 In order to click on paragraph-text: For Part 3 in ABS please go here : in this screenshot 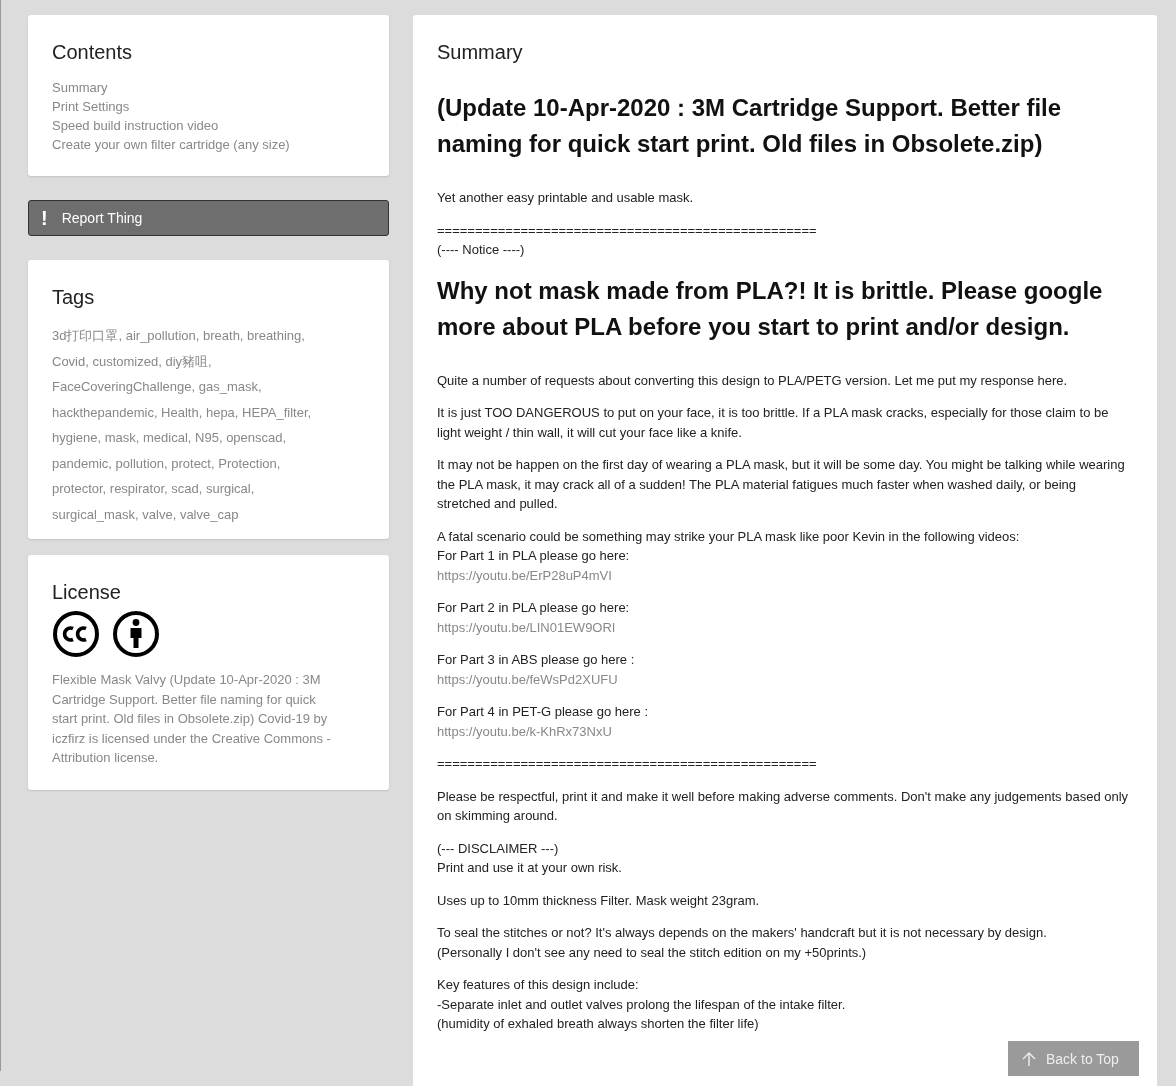, I will do `click(536, 660)`.